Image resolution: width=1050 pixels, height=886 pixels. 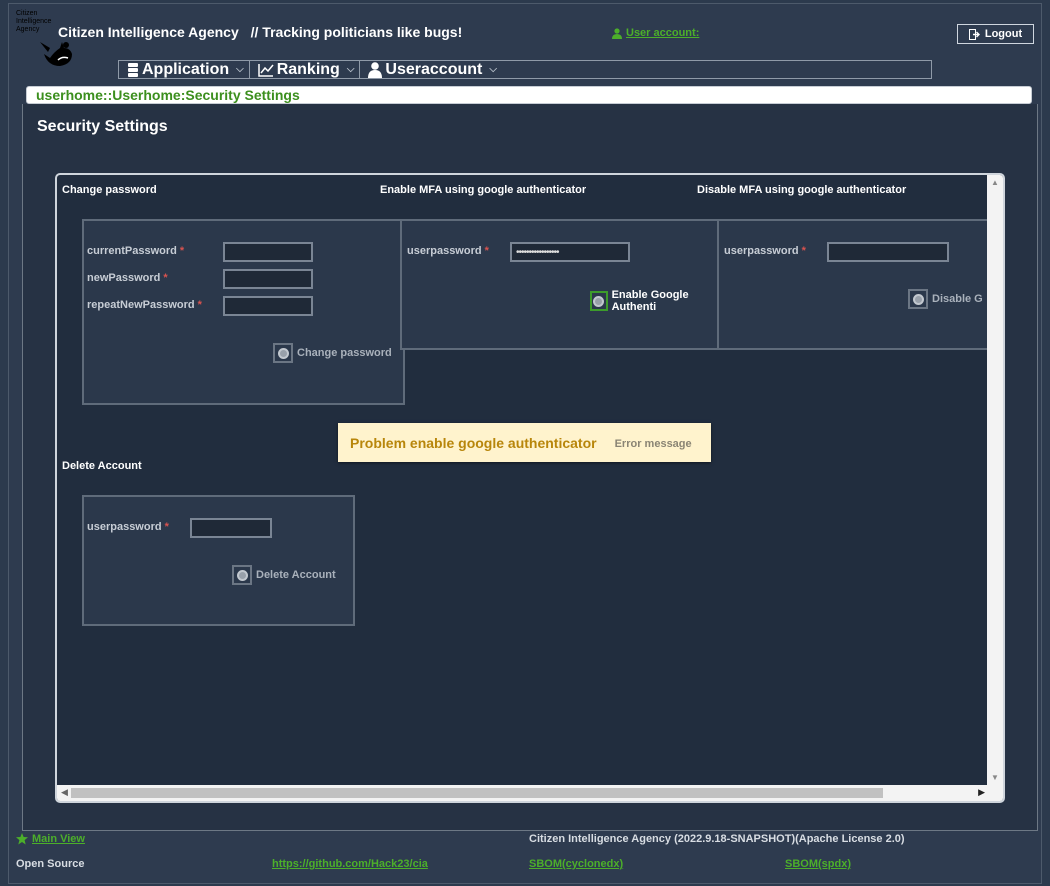 What do you see at coordinates (483, 190) in the screenshot?
I see `enable-mfa-title: Enable MFA using google authenticator` at bounding box center [483, 190].